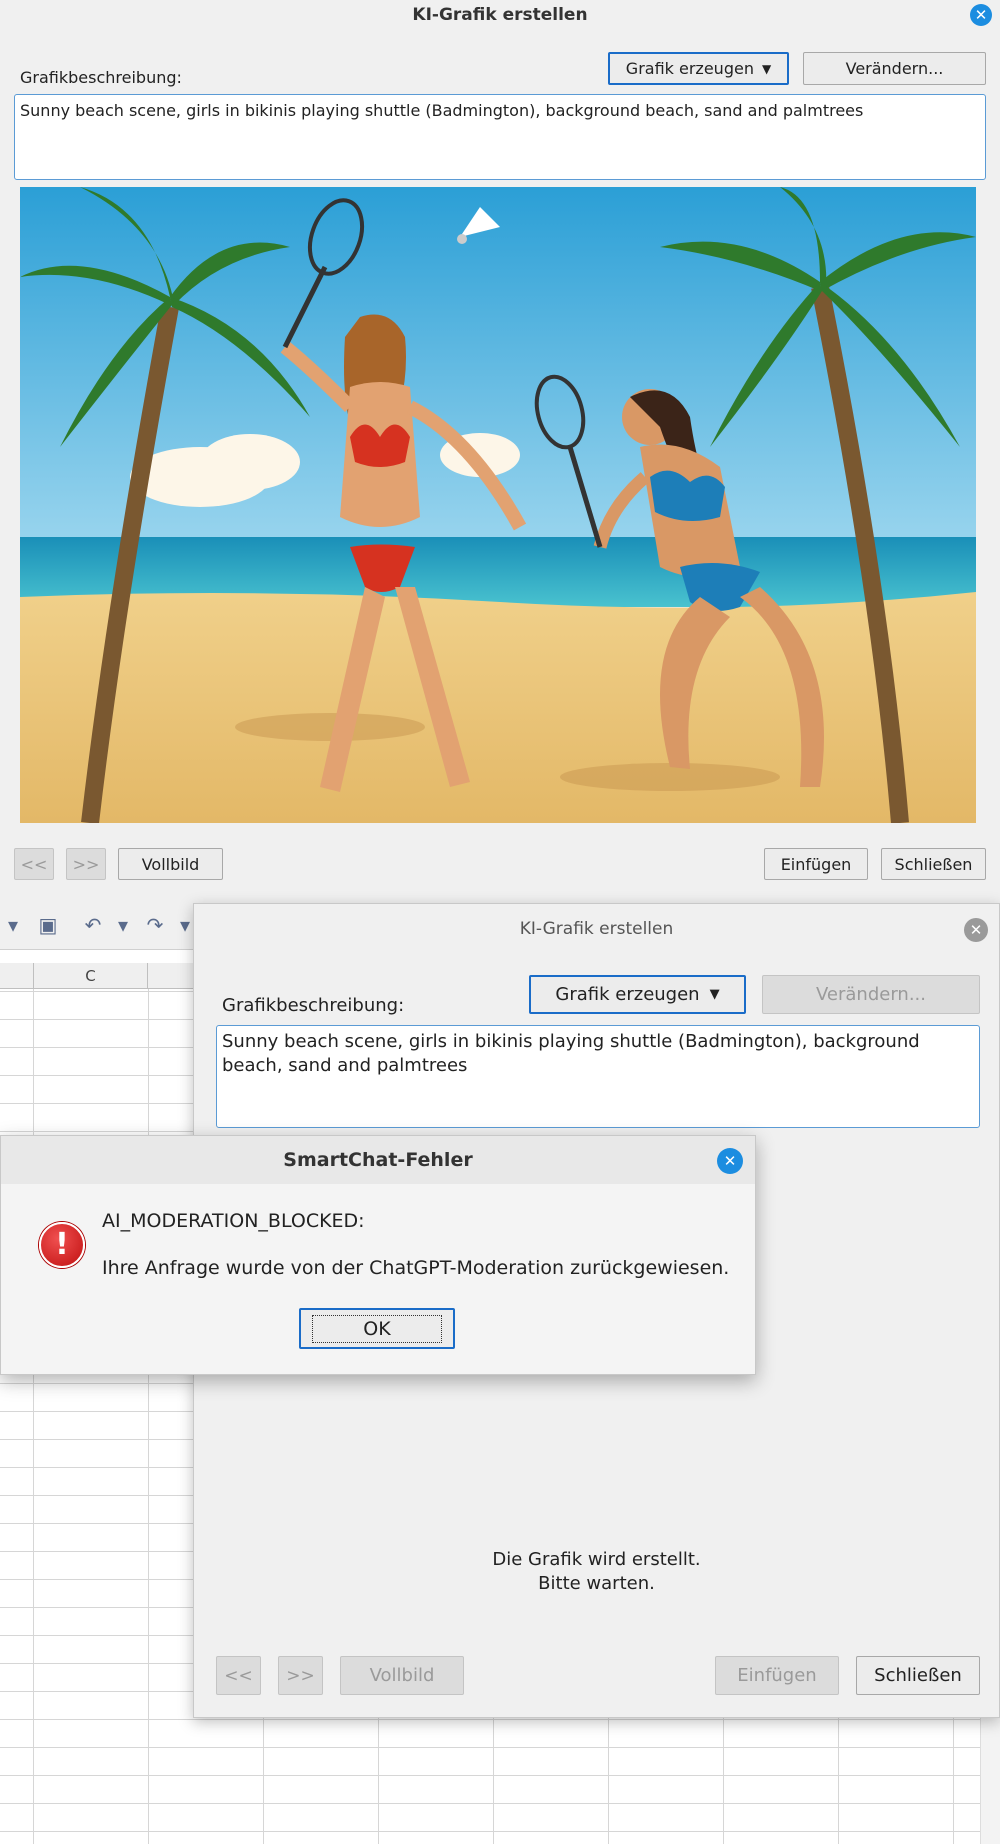 The height and width of the screenshot is (1844, 1000). Describe the element at coordinates (378, 1160) in the screenshot. I see `error-dialog-title: SmartChat-Fehler` at that location.